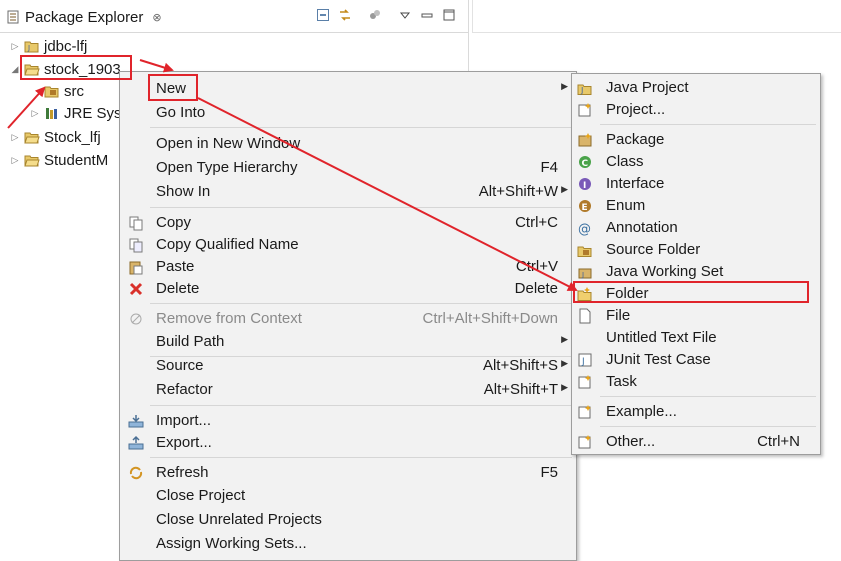 Image resolution: width=841 pixels, height=561 pixels. I want to click on menu-item-open-type-hierarchy: Open Type Hierarchy F4, so click(348, 168).